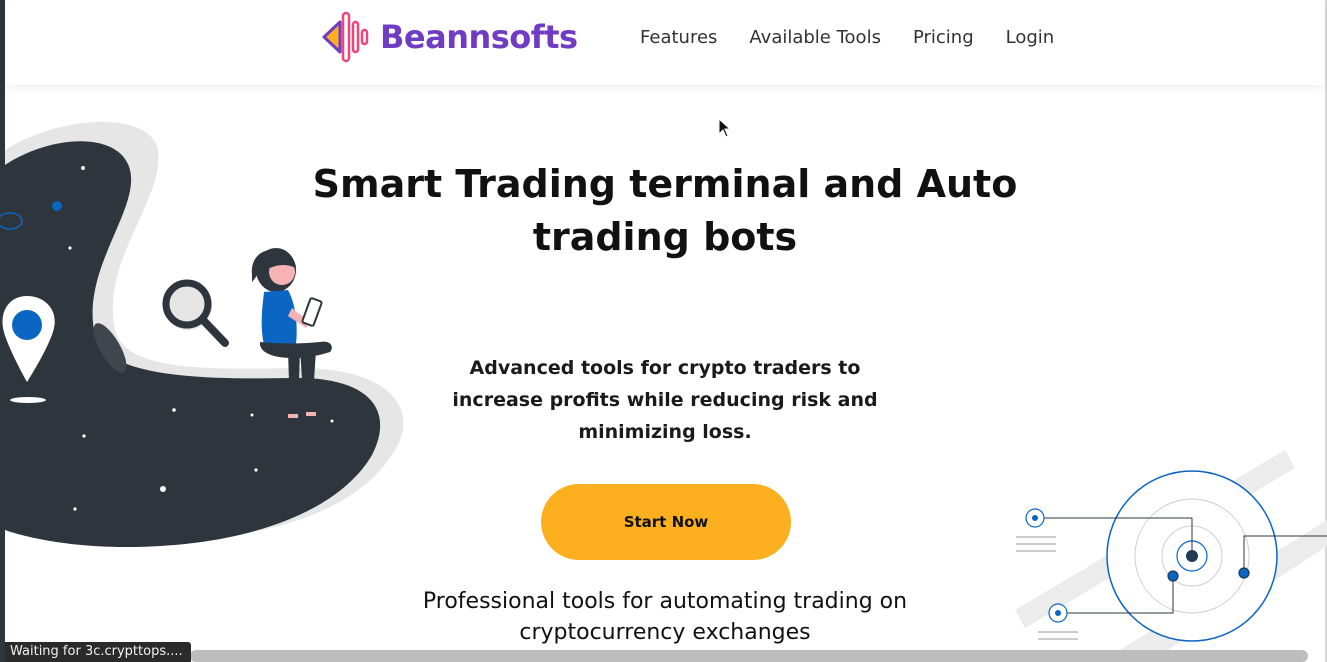 Image resolution: width=1327 pixels, height=662 pixels. What do you see at coordinates (725, 129) in the screenshot?
I see `mouse-cursor-icon` at bounding box center [725, 129].